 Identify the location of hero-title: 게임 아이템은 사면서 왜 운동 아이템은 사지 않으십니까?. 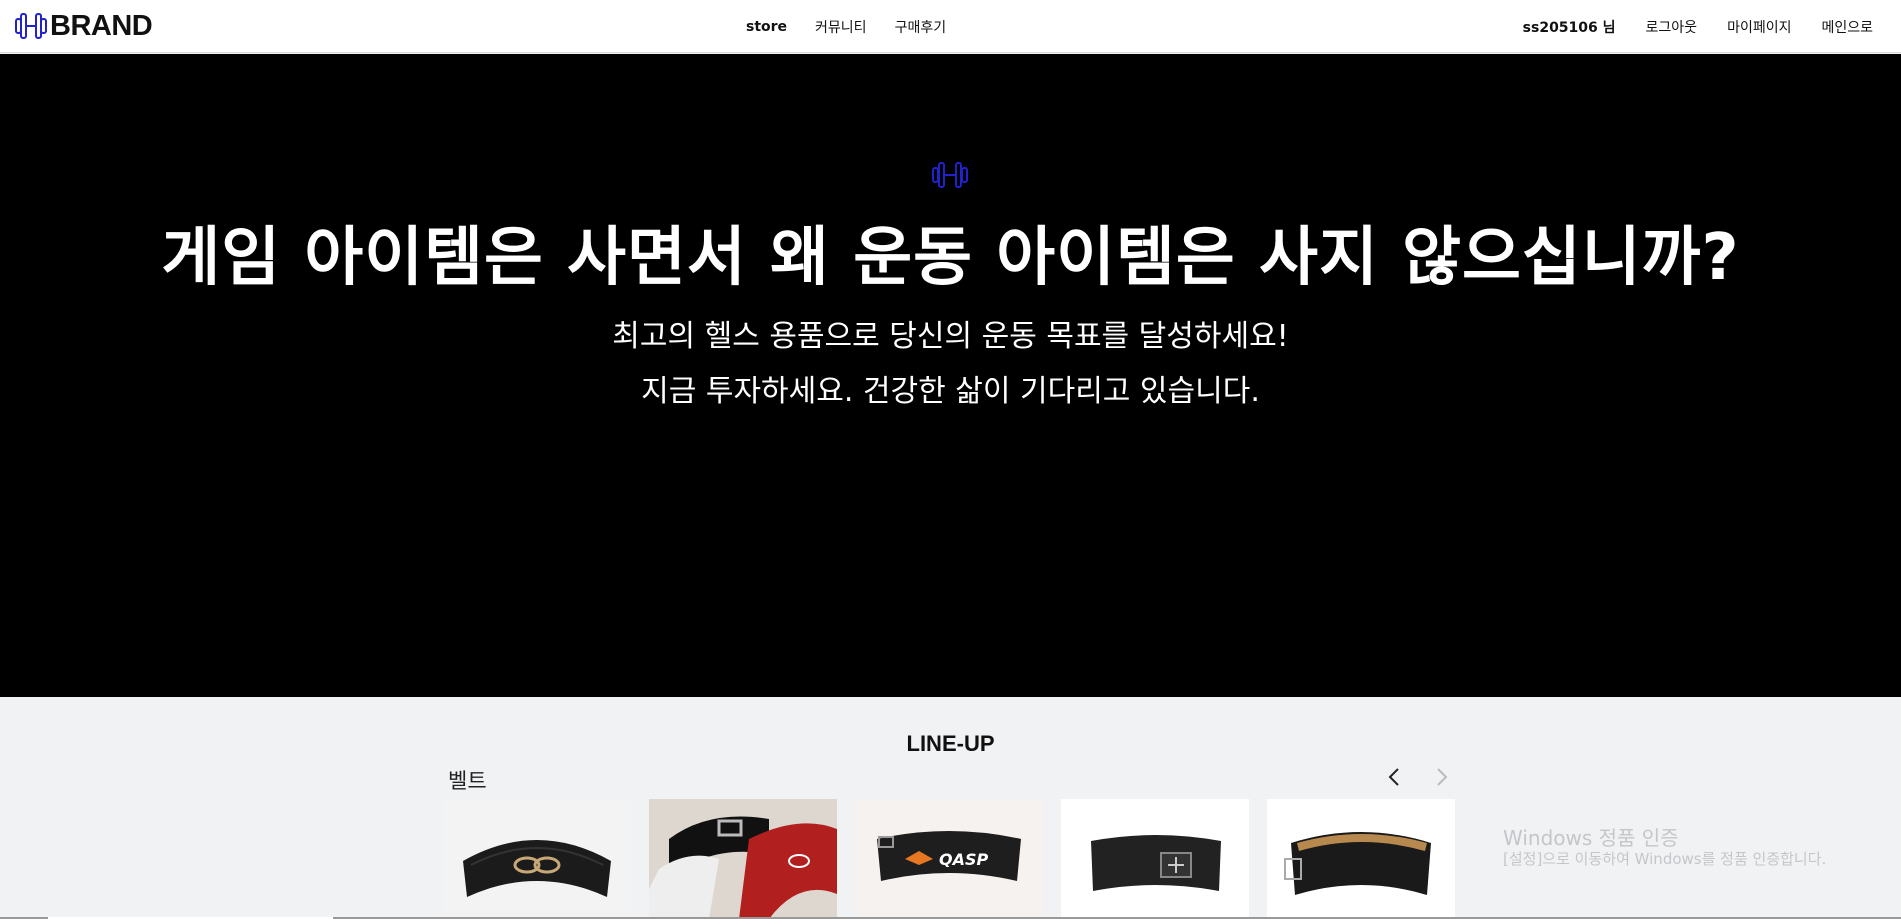
(950, 258).